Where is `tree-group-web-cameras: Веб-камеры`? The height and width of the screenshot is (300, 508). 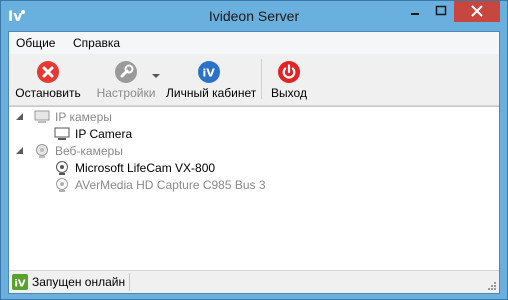
tree-group-web-cameras: Веб-камеры is located at coordinates (159, 151).